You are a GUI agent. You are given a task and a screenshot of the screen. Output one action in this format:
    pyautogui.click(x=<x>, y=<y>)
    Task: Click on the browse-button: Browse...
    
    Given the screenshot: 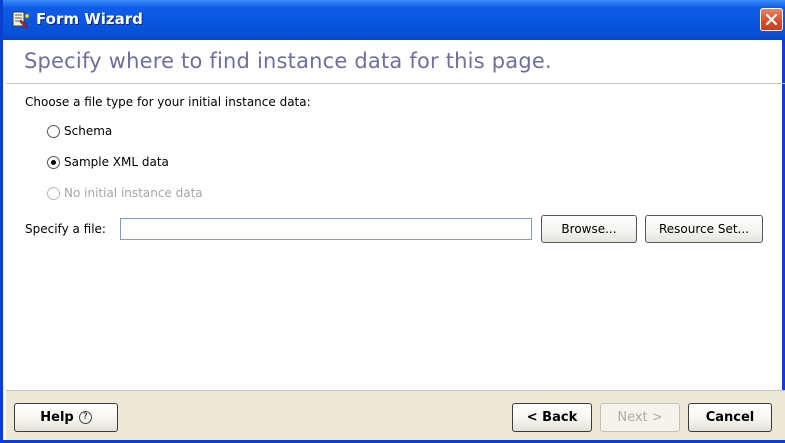 What is the action you would take?
    pyautogui.click(x=589, y=229)
    